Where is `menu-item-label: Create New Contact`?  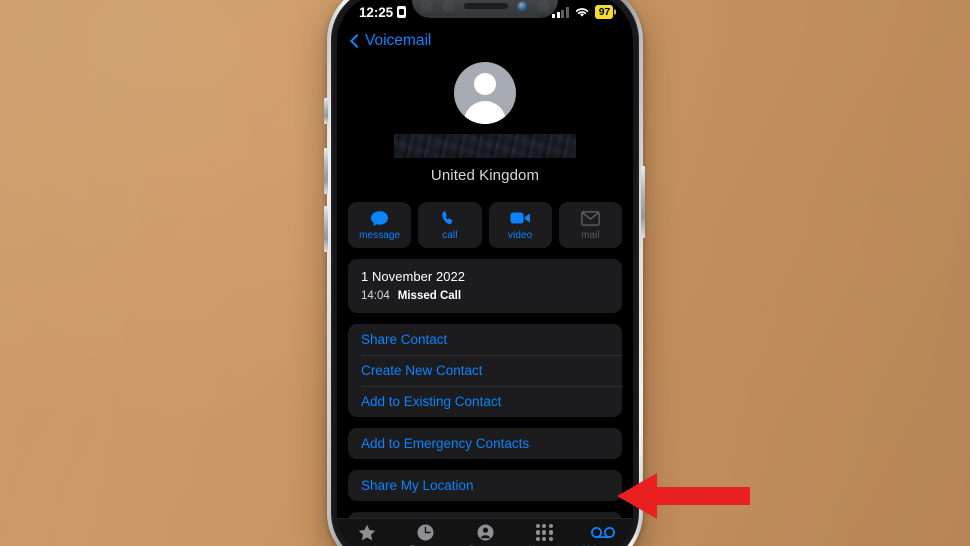
menu-item-label: Create New Contact is located at coordinates (422, 370).